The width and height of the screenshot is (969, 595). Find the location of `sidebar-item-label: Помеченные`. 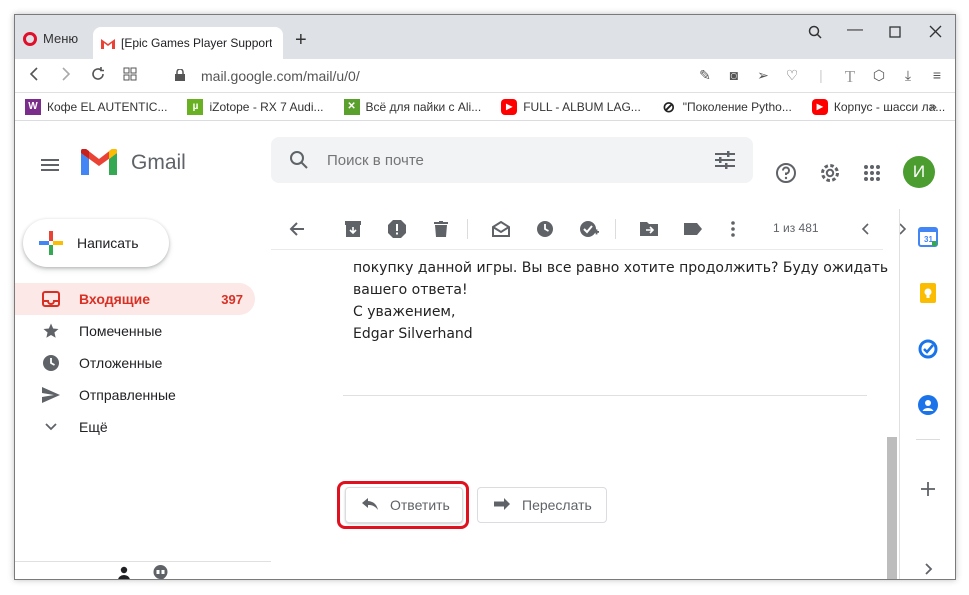

sidebar-item-label: Помеченные is located at coordinates (121, 331).